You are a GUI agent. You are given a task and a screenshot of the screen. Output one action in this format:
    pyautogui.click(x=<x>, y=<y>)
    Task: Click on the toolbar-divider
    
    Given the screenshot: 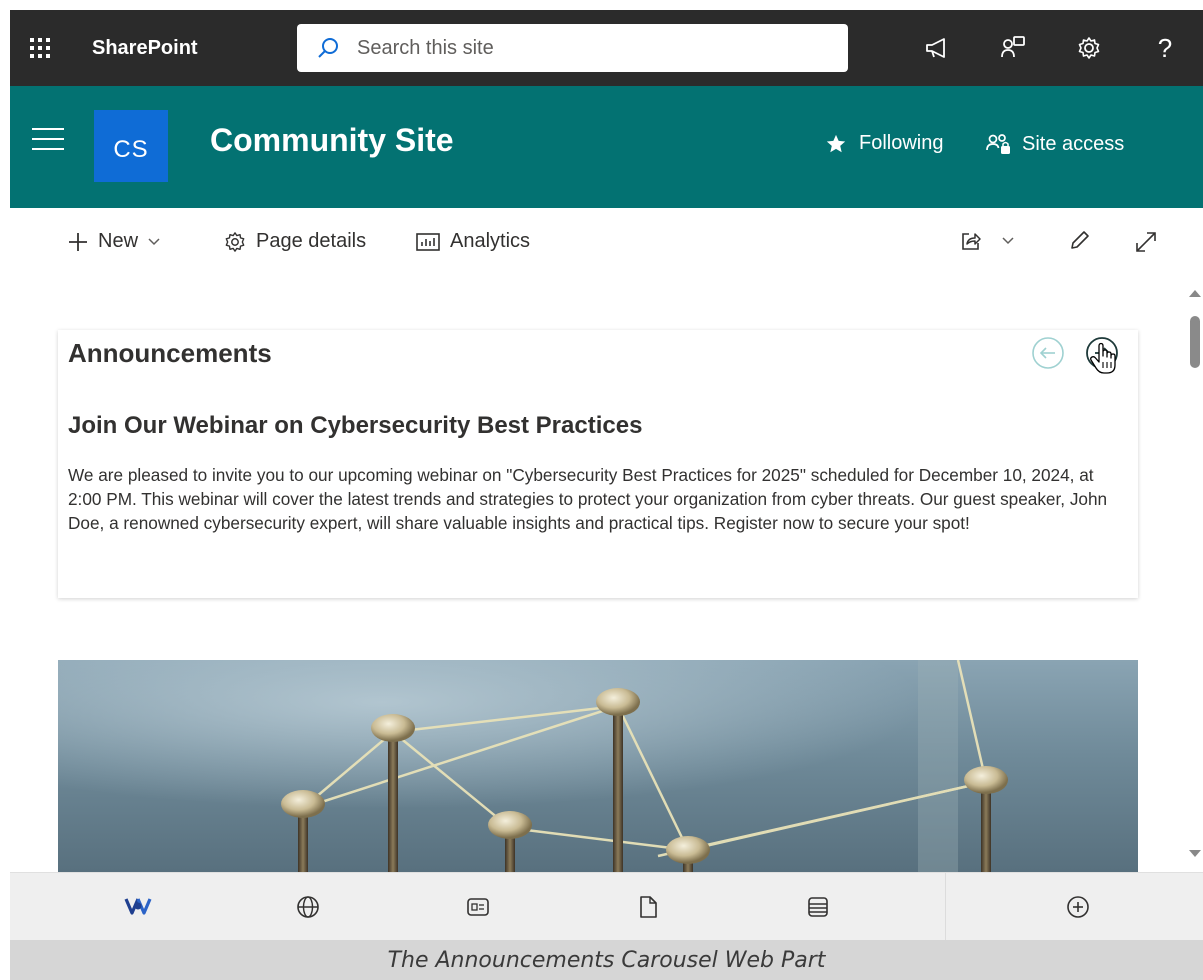 What is the action you would take?
    pyautogui.click(x=945, y=907)
    